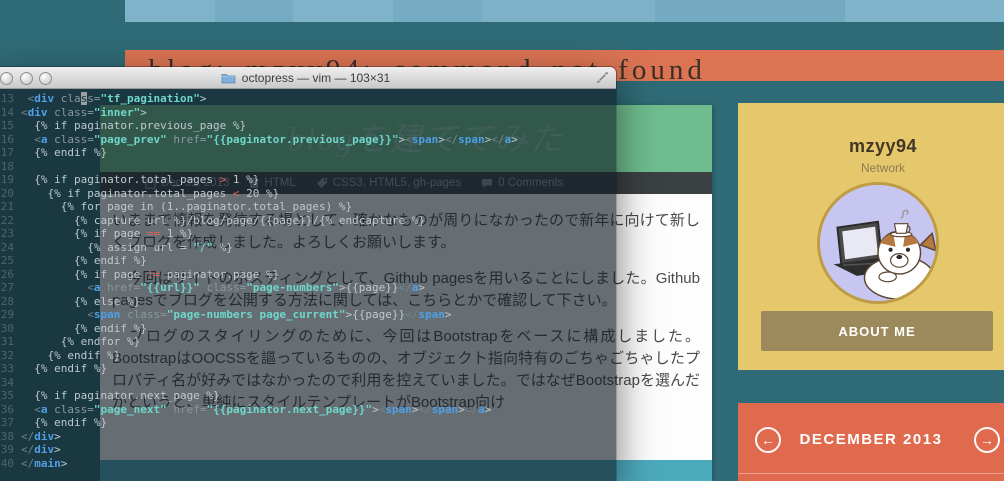  What do you see at coordinates (7, 139) in the screenshot?
I see `line-number: 16` at bounding box center [7, 139].